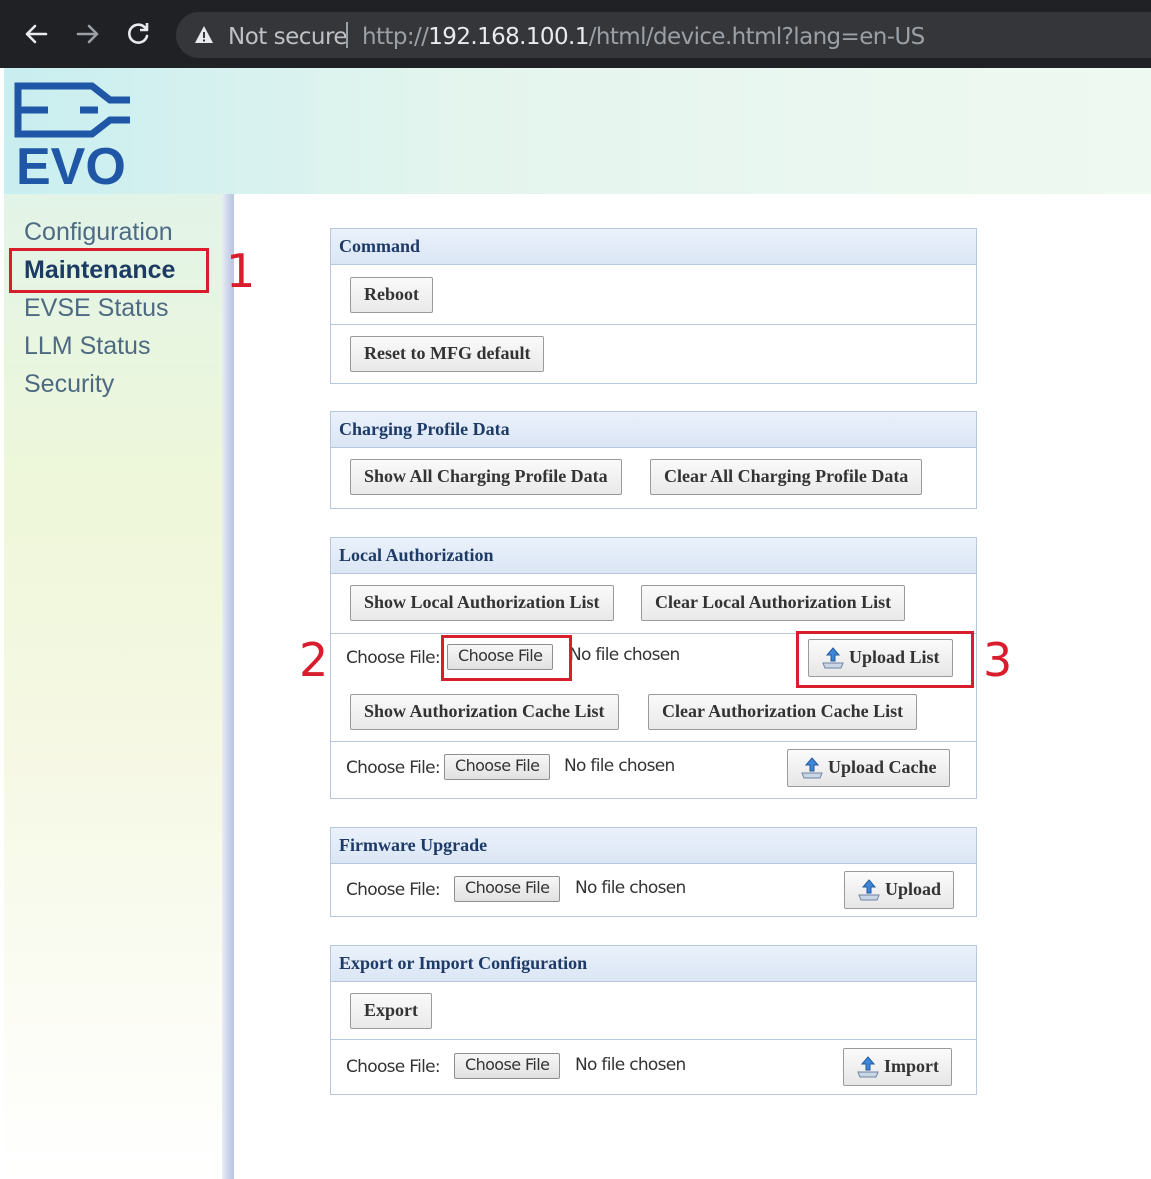 This screenshot has width=1151, height=1179. Describe the element at coordinates (241, 271) in the screenshot. I see `annotation-number-1: 1` at that location.